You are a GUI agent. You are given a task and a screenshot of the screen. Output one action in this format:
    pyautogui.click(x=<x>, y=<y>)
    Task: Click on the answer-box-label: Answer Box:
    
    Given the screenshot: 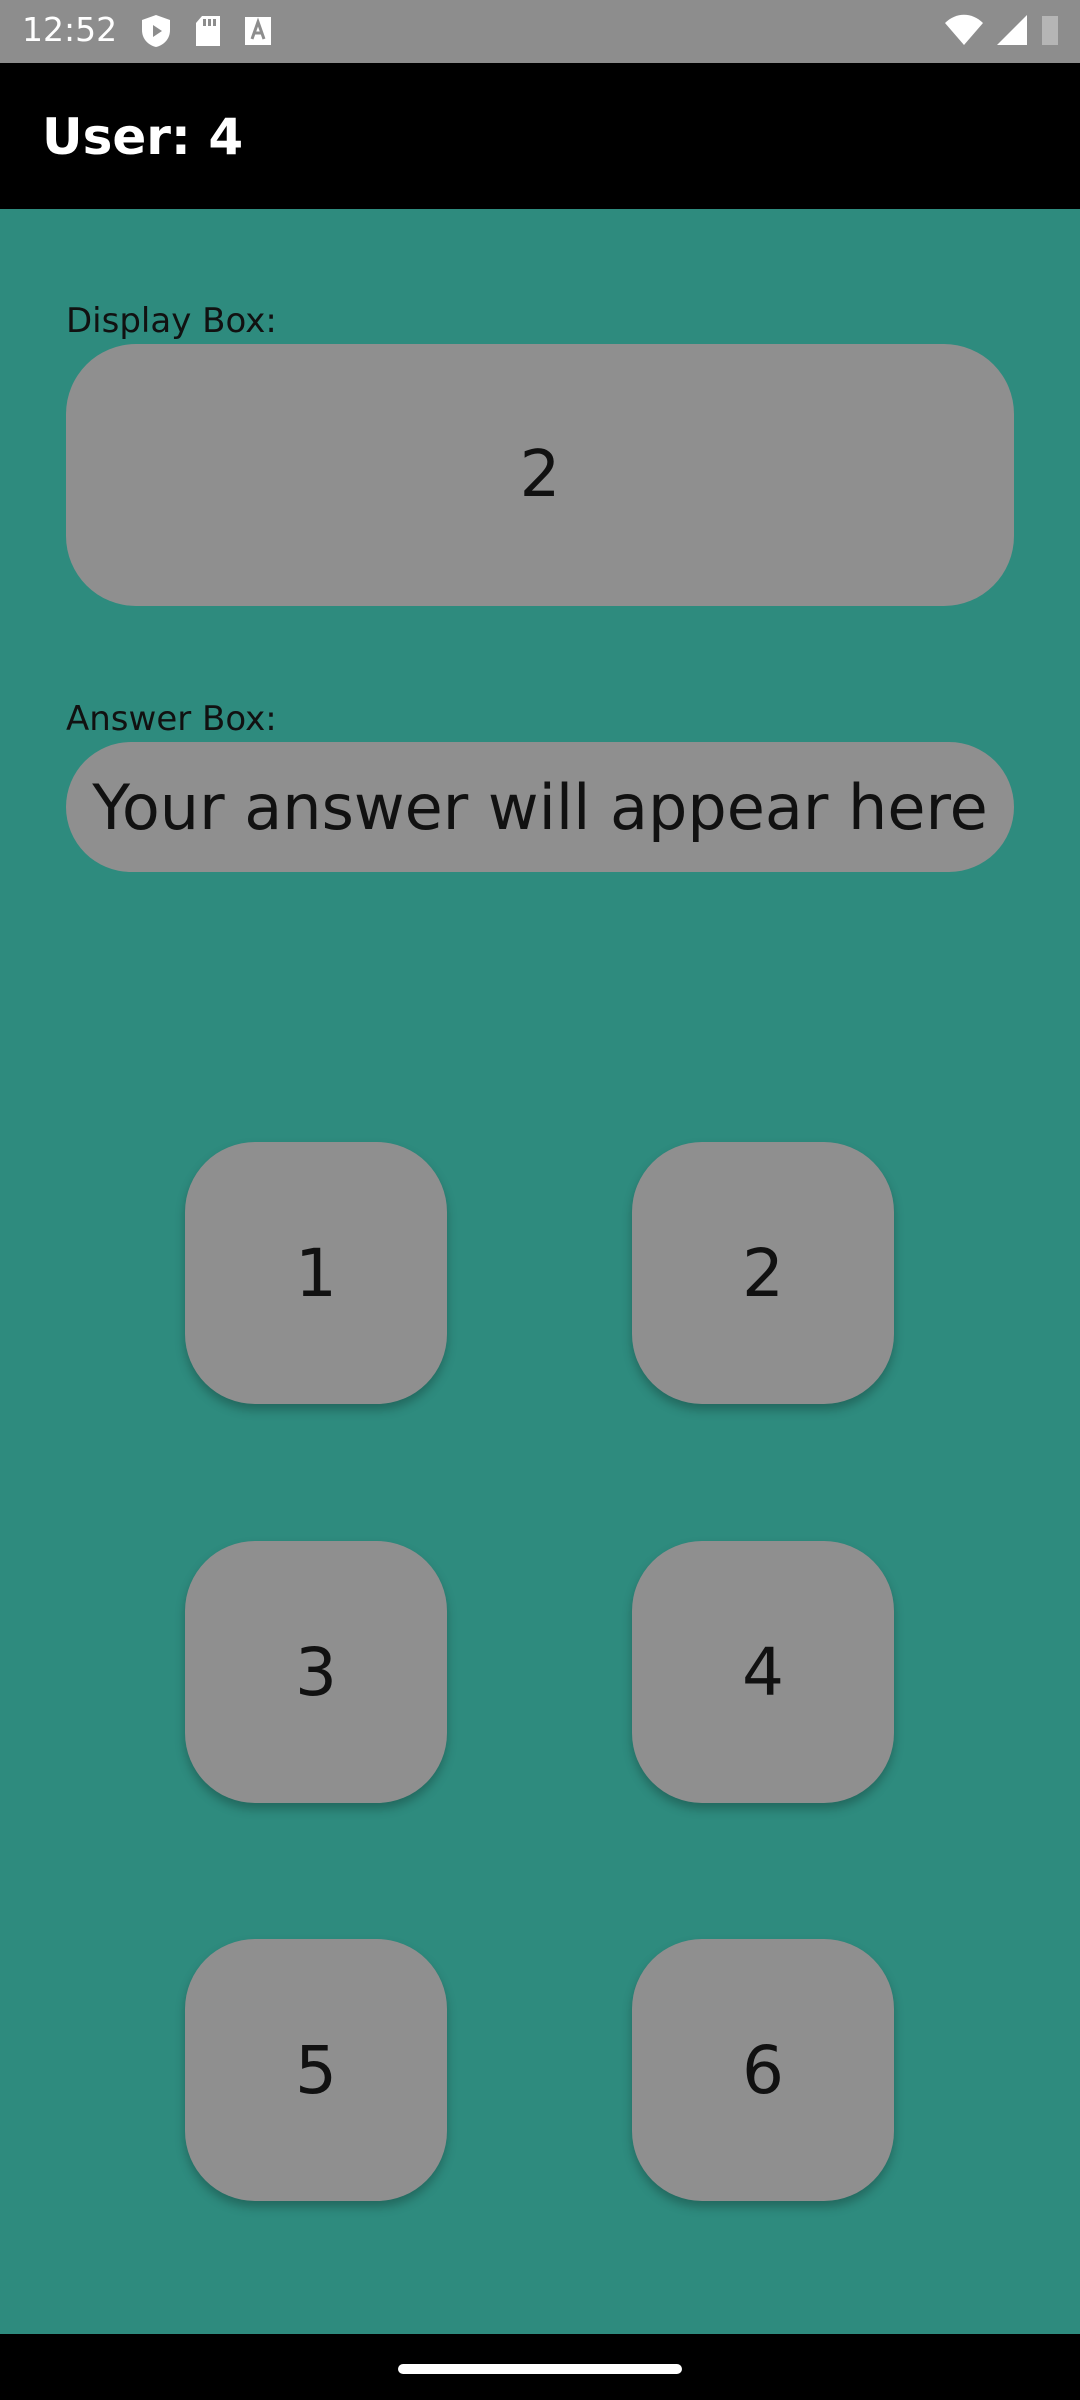 What is the action you would take?
    pyautogui.click(x=171, y=719)
    